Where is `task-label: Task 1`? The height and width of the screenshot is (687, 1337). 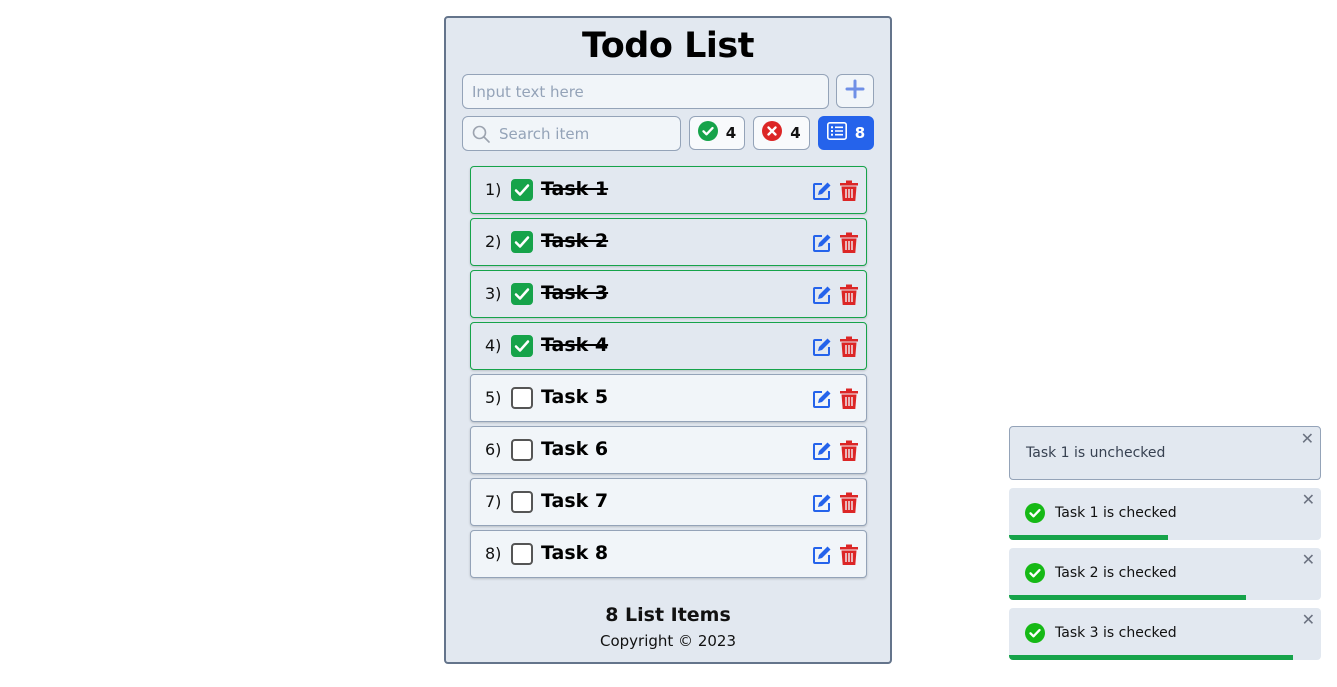
task-label: Task 1 is located at coordinates (575, 189).